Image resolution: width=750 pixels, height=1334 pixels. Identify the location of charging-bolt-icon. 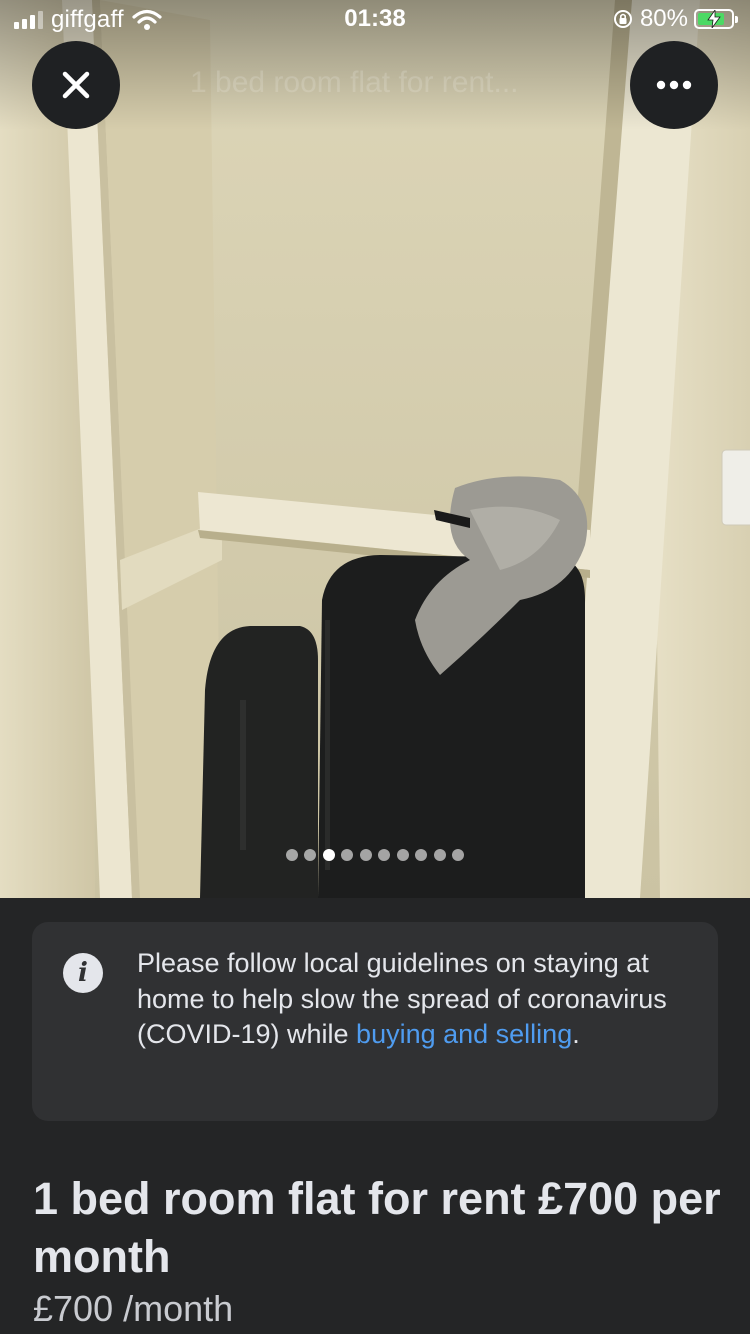
(714, 19).